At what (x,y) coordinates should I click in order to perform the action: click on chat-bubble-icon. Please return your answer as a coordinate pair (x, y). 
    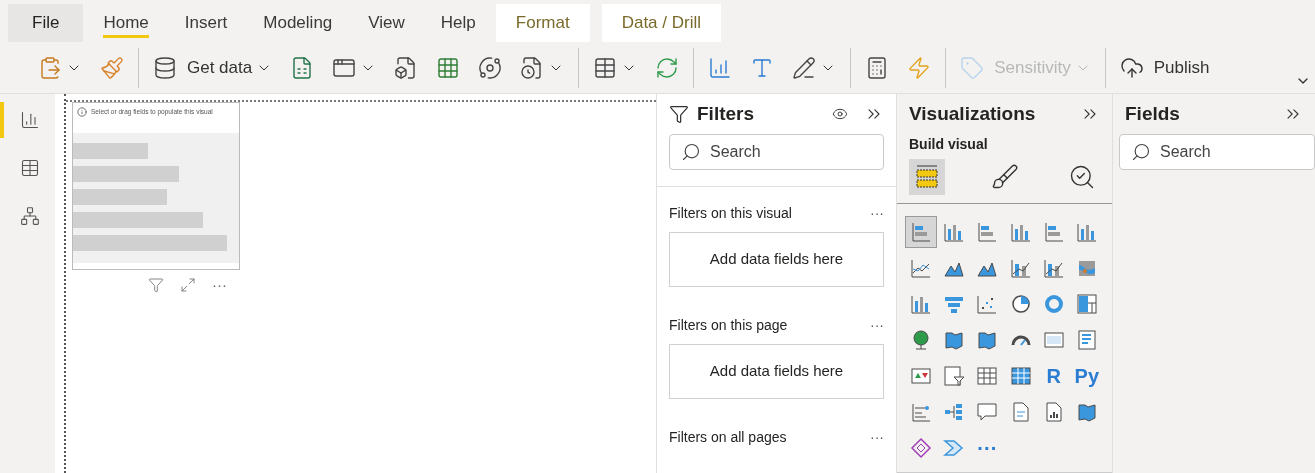
    Looking at the image, I should click on (987, 412).